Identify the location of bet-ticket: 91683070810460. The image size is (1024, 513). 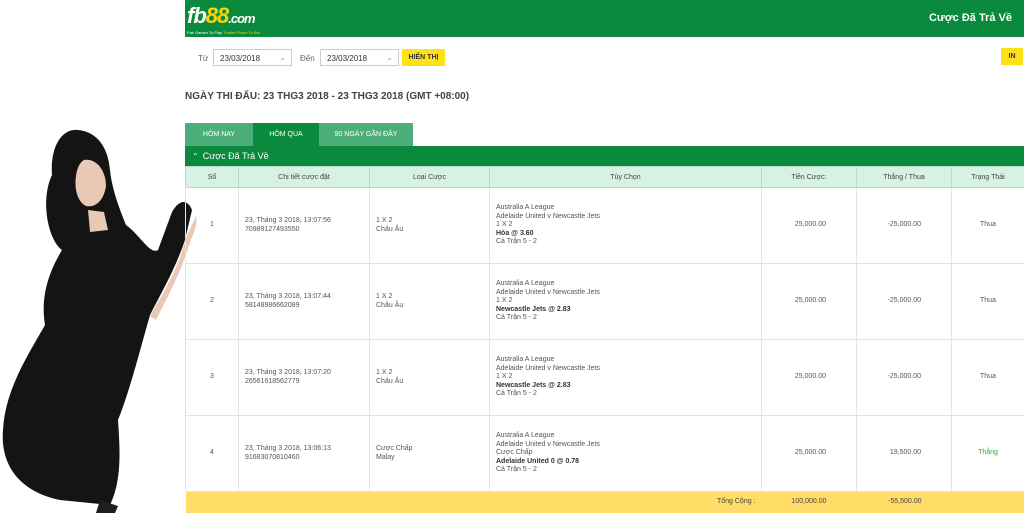
(272, 457).